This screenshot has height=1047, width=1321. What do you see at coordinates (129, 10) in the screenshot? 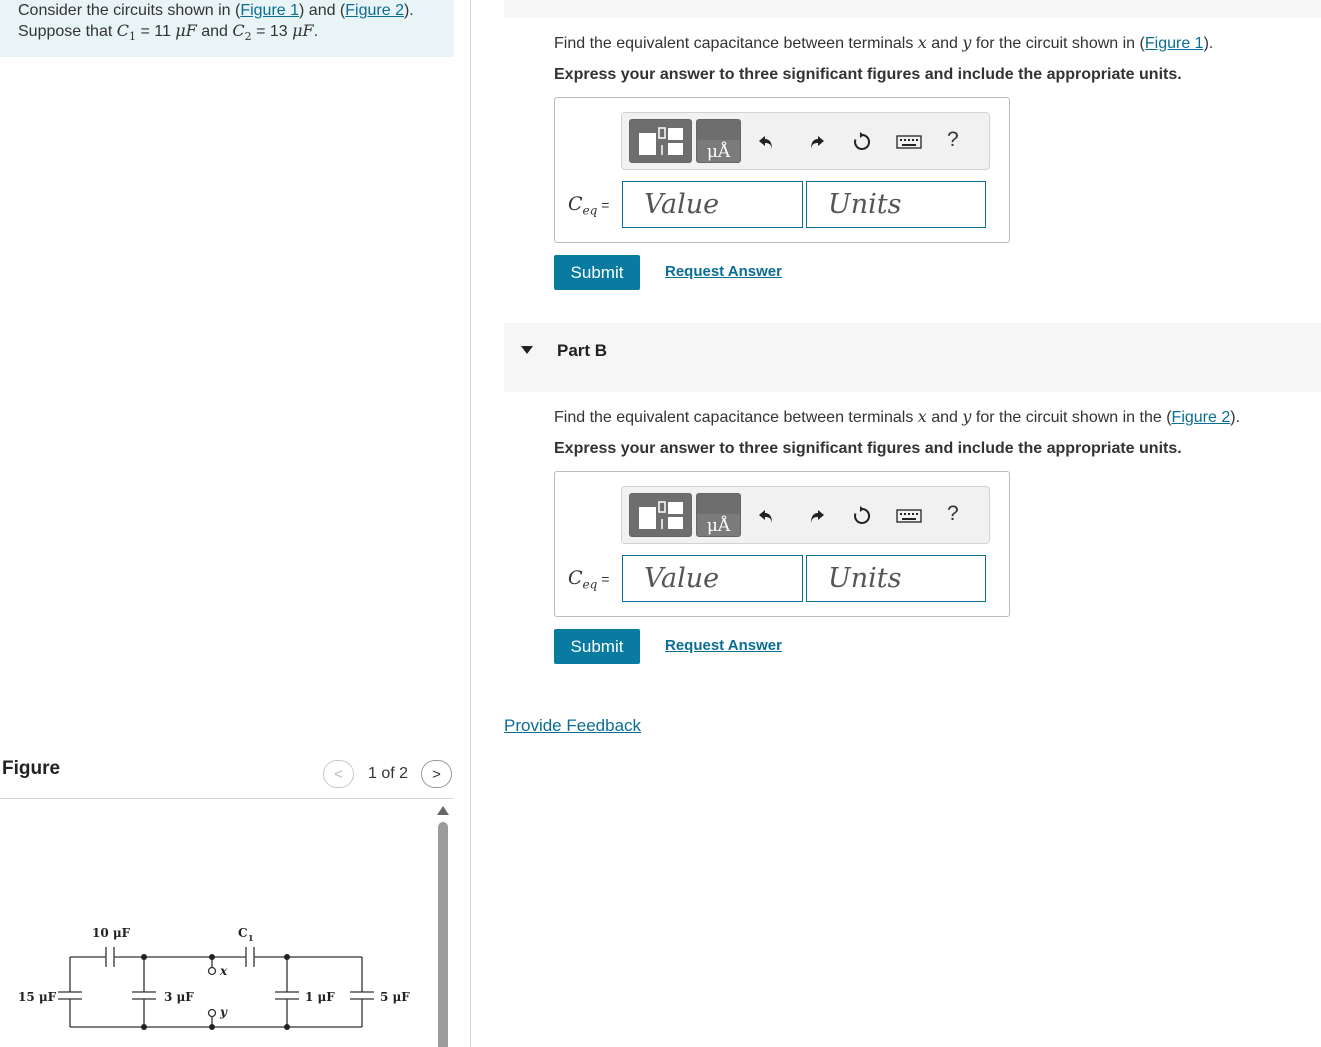
I see `intro-text: Consider the circuits shown in (` at bounding box center [129, 10].